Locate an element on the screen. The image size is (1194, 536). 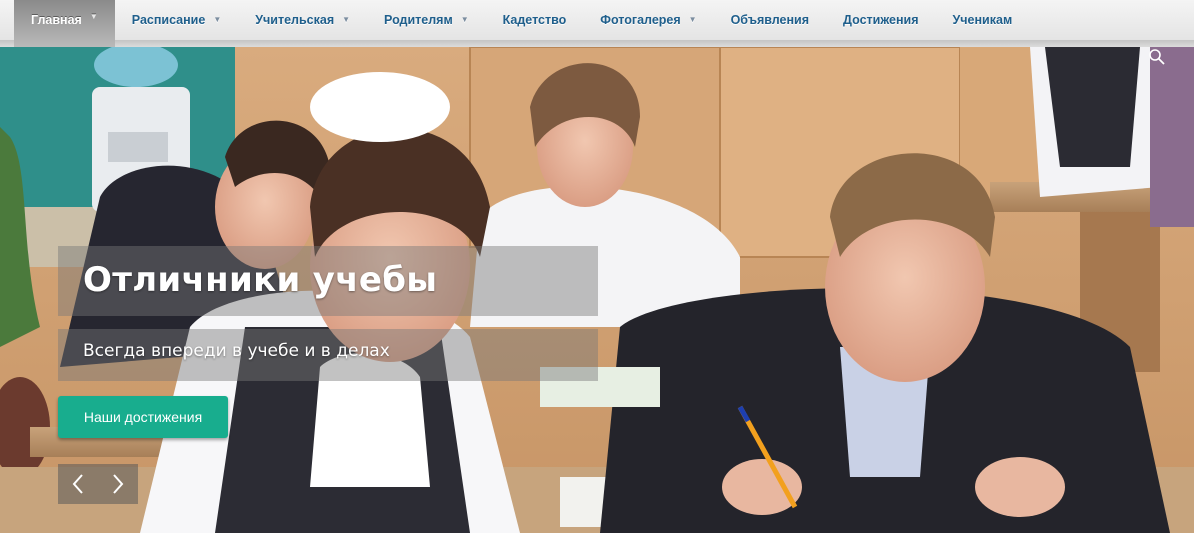
nav-item-schedule: Расписание ▼ is located at coordinates (176, 20).